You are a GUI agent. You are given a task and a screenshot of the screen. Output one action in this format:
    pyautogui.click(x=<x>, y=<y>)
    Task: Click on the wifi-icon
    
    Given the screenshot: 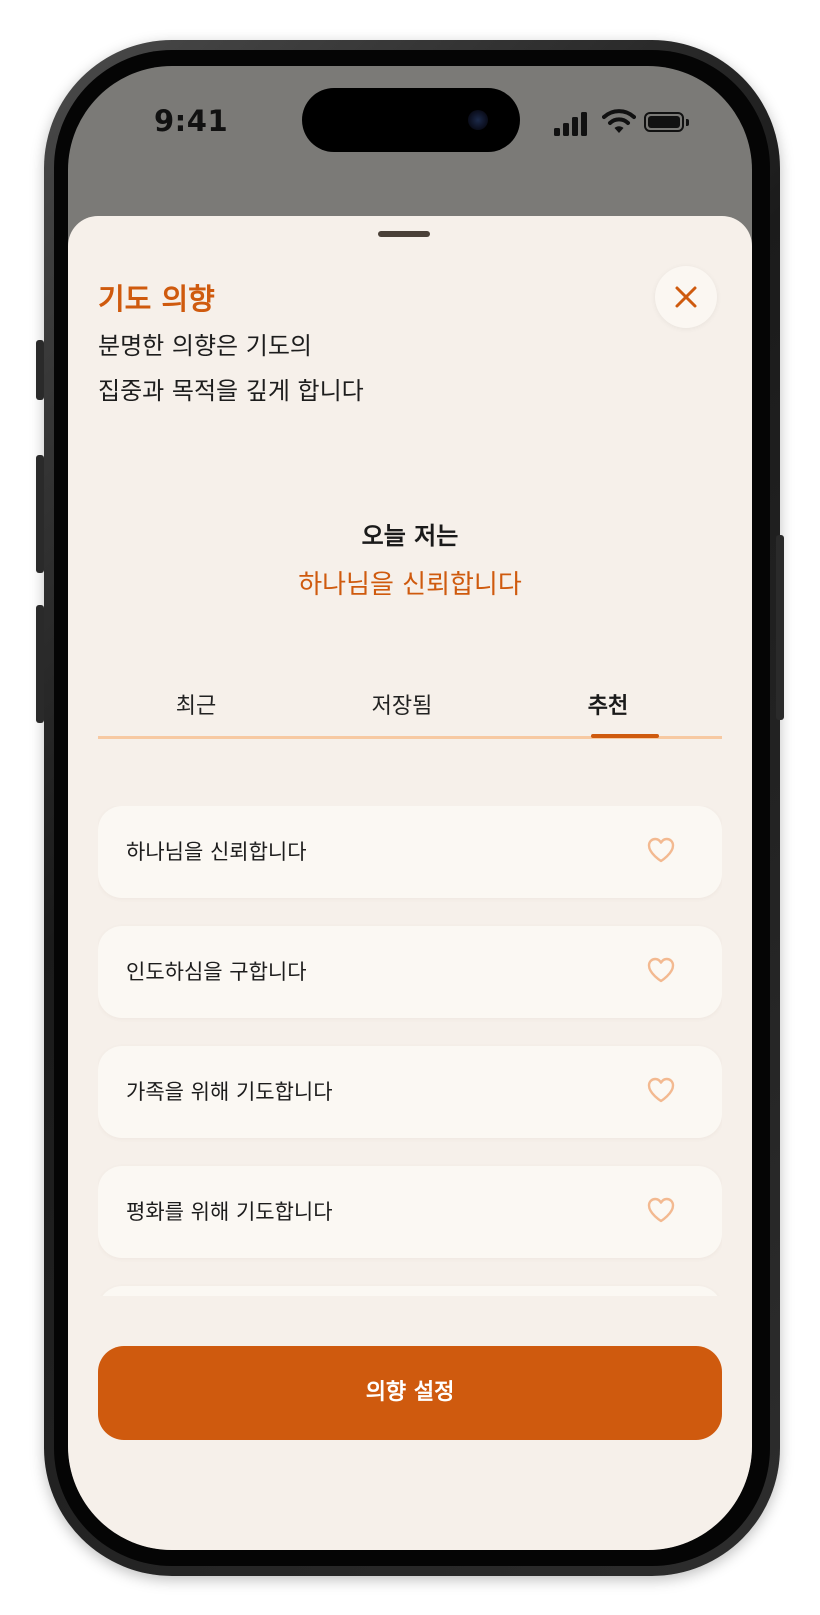 What is the action you would take?
    pyautogui.click(x=619, y=121)
    